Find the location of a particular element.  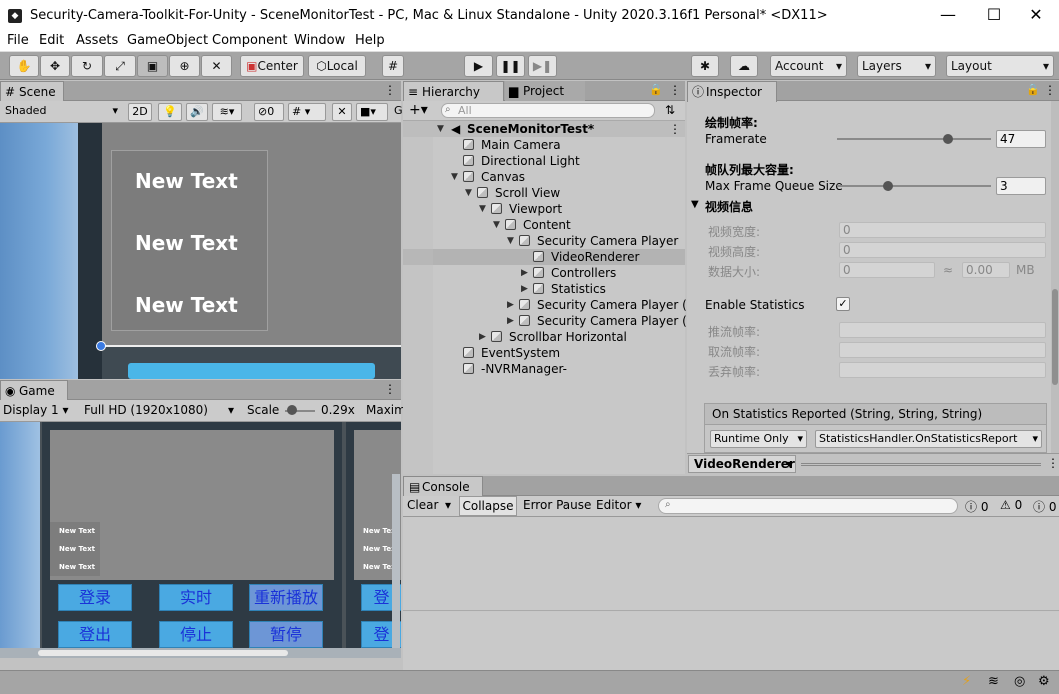

queue-field: 3 is located at coordinates (1021, 186).